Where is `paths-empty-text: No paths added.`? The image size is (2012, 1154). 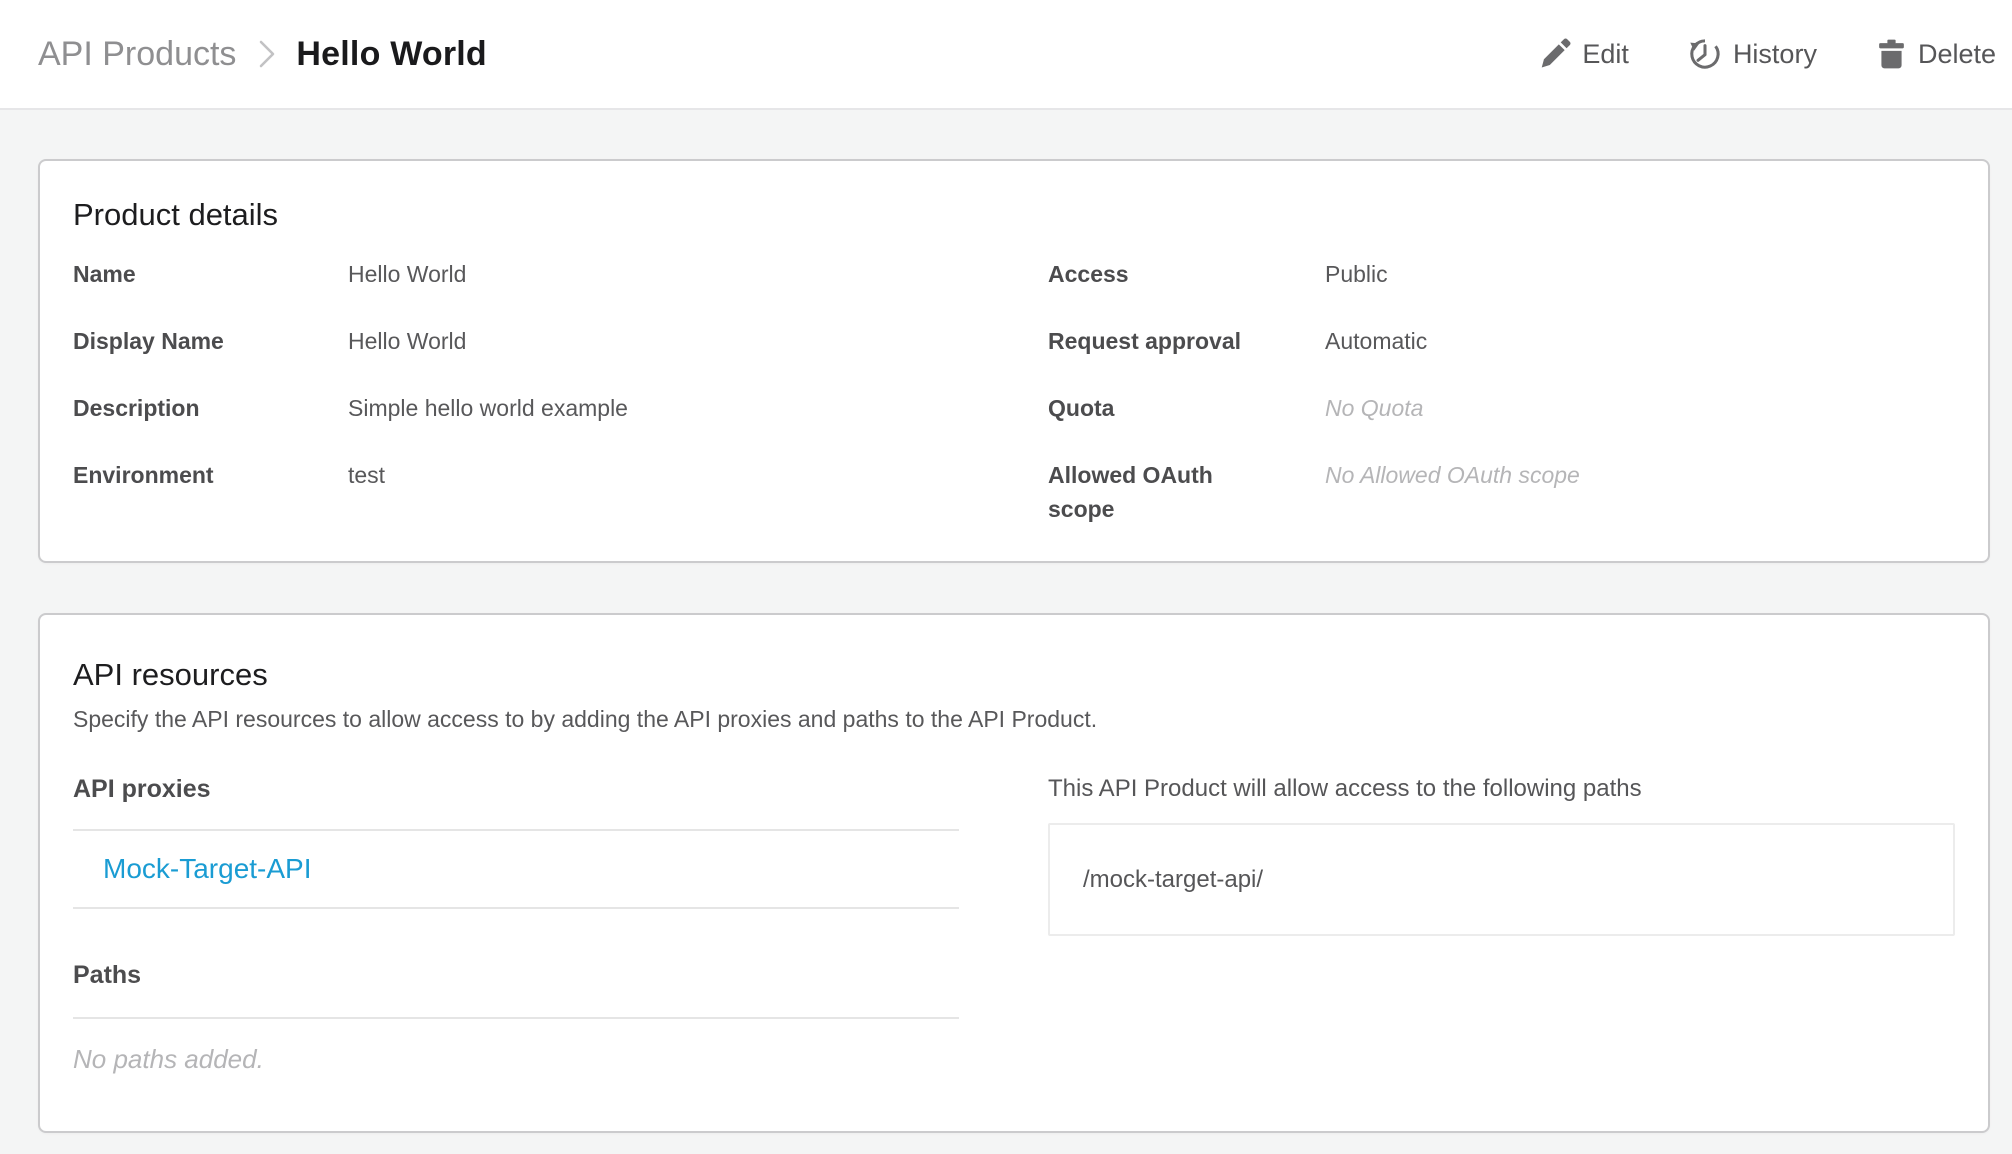 paths-empty-text: No paths added. is located at coordinates (168, 1059).